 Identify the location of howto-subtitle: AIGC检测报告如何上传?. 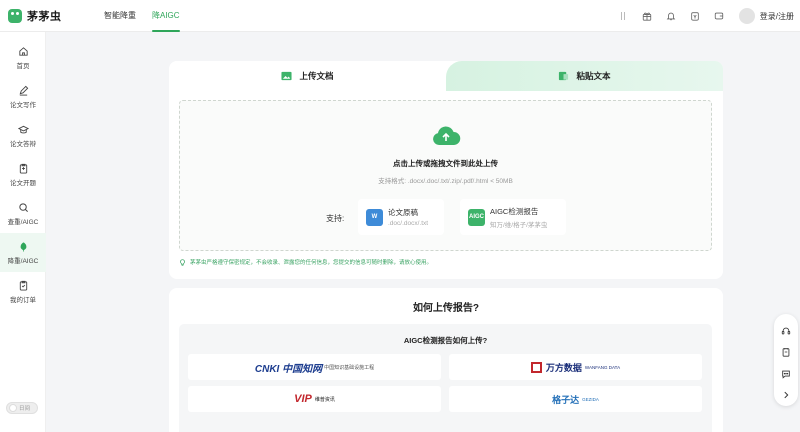
(445, 340).